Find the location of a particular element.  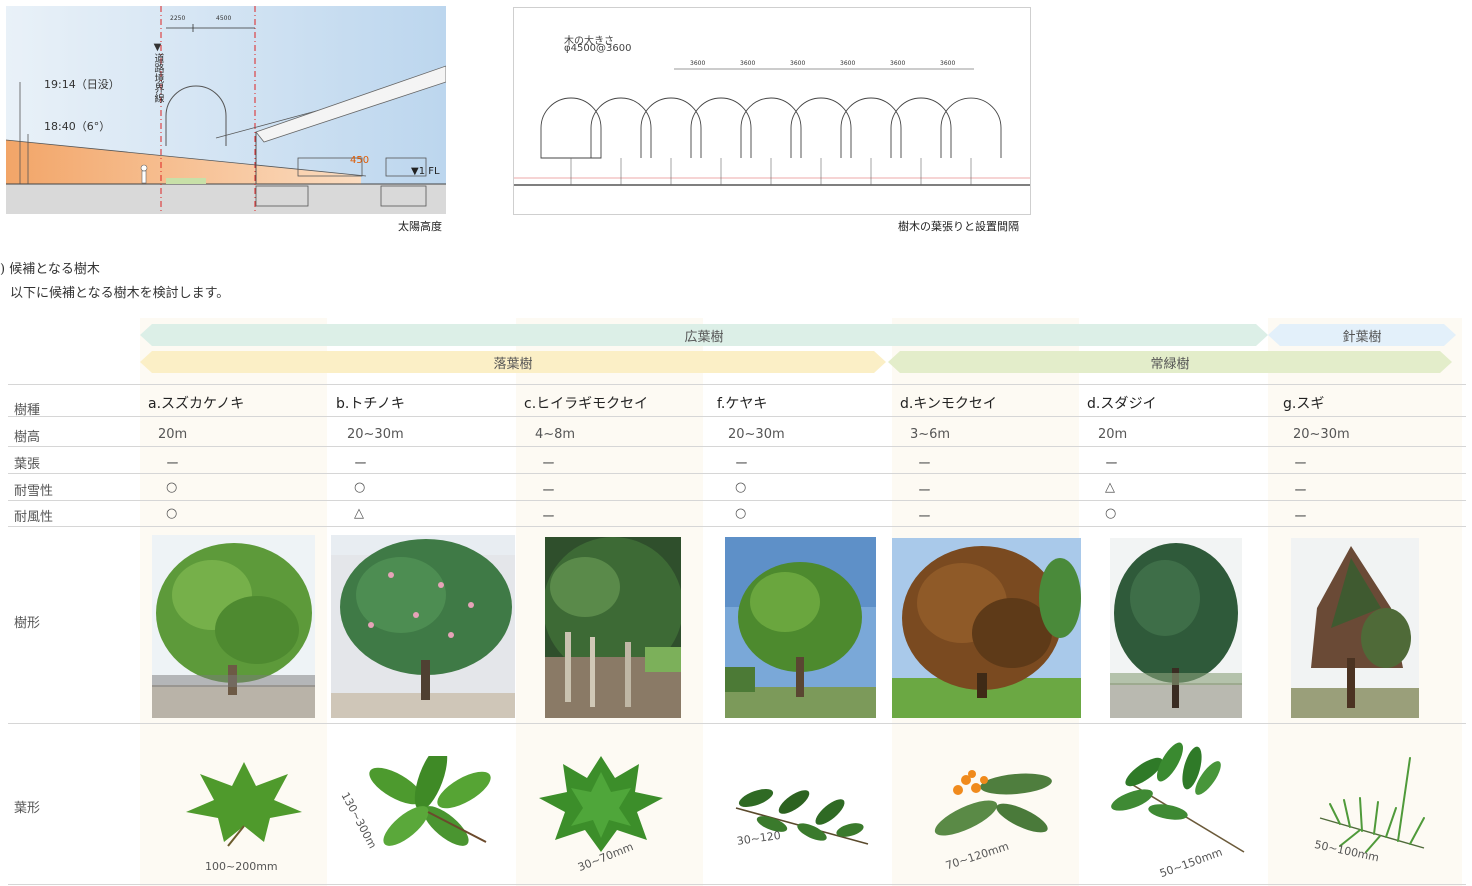

species-name: a.スズカケノキ is located at coordinates (196, 404).